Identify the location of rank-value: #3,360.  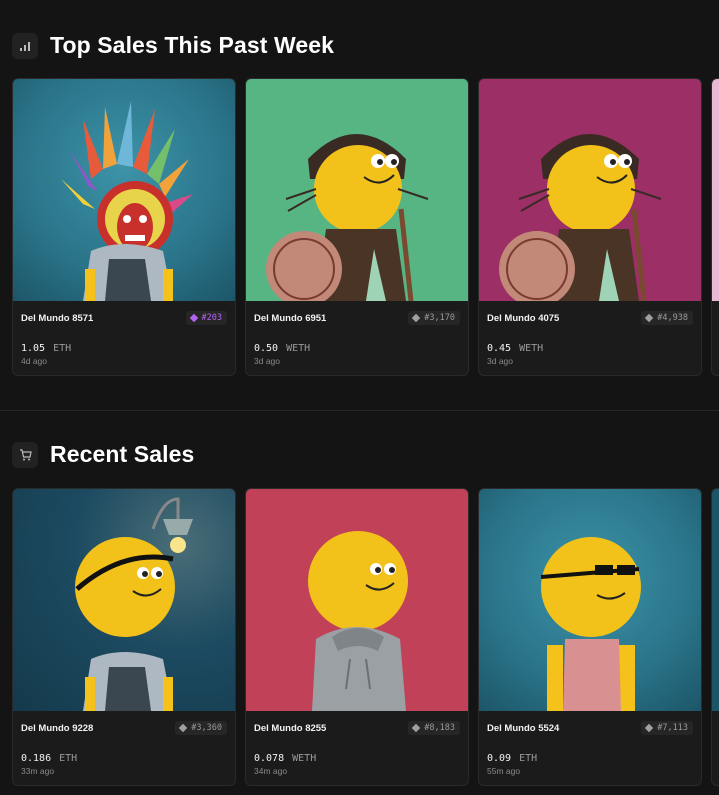
(206, 728).